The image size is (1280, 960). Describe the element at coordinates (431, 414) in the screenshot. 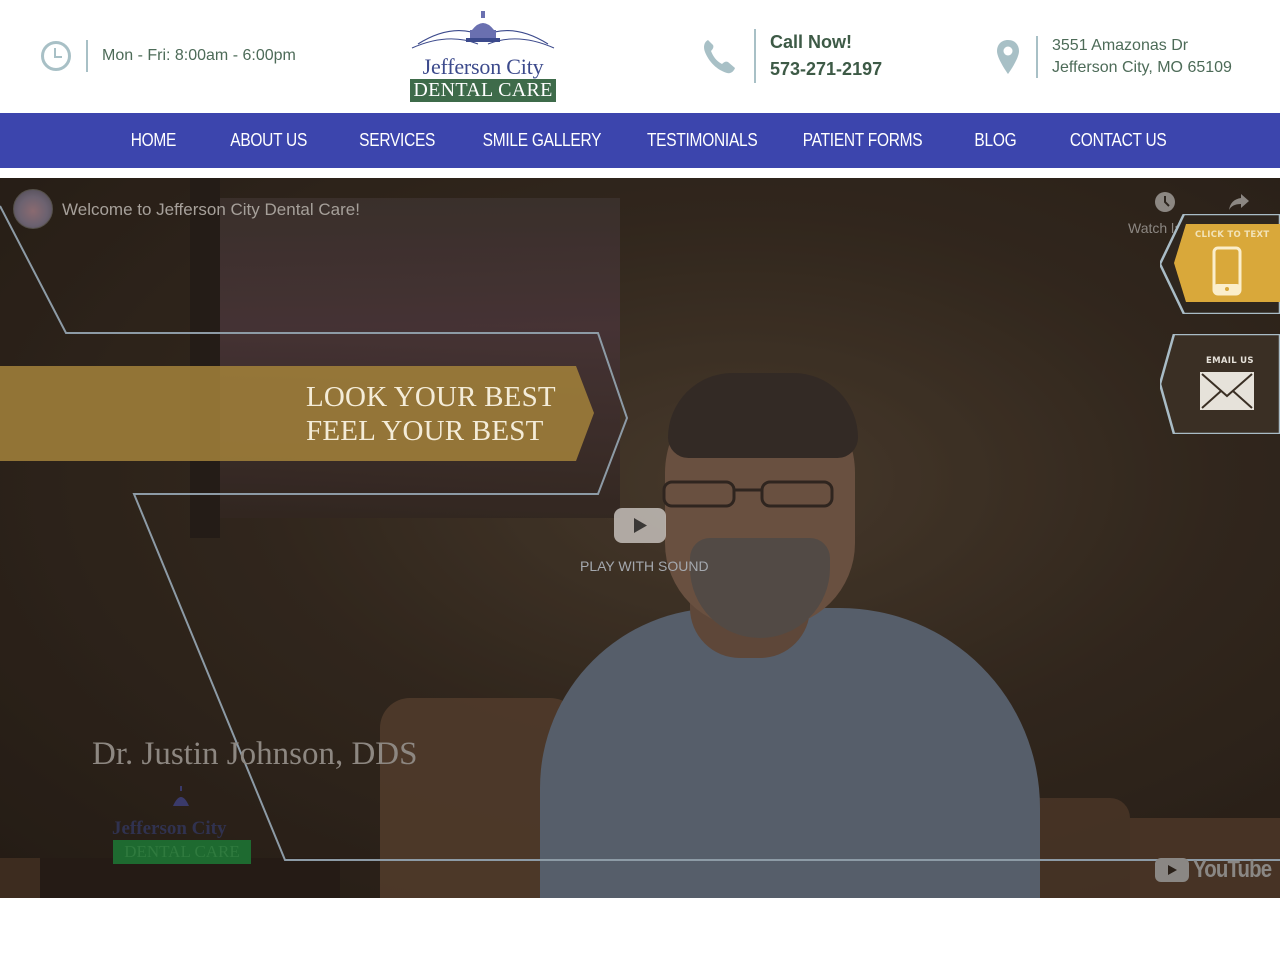

I see `hero-banner: LOOK YOUR BEST FEEL YOUR BEST` at that location.